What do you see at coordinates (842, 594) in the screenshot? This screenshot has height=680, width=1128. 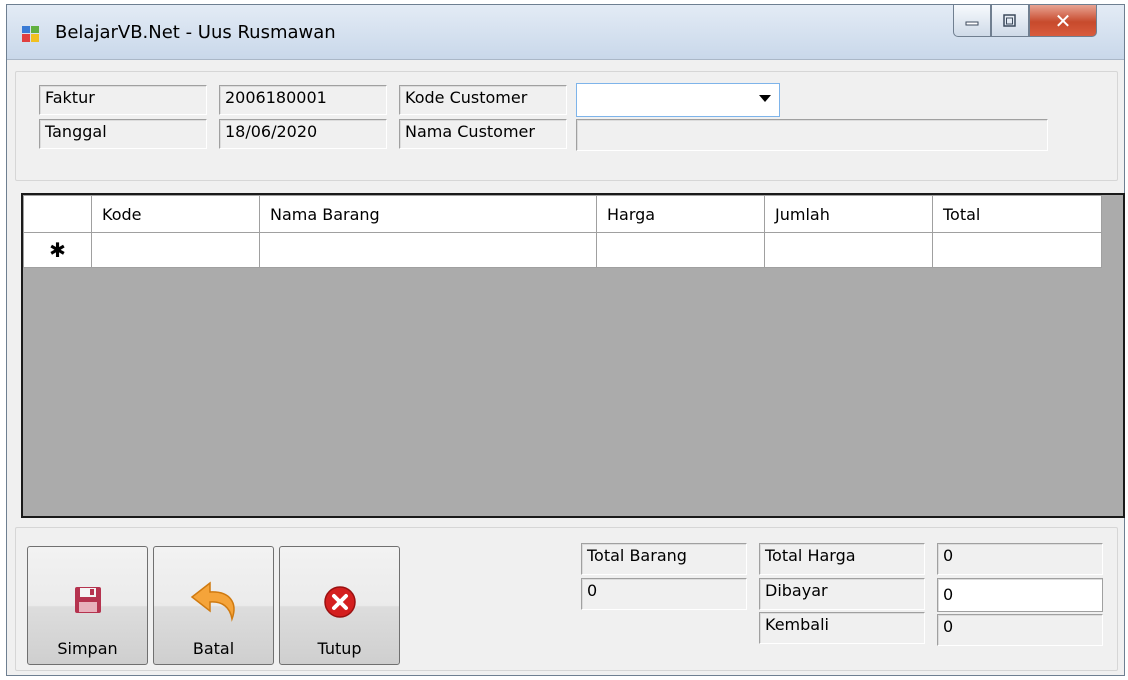 I see `dibayar-label: Dibayar` at bounding box center [842, 594].